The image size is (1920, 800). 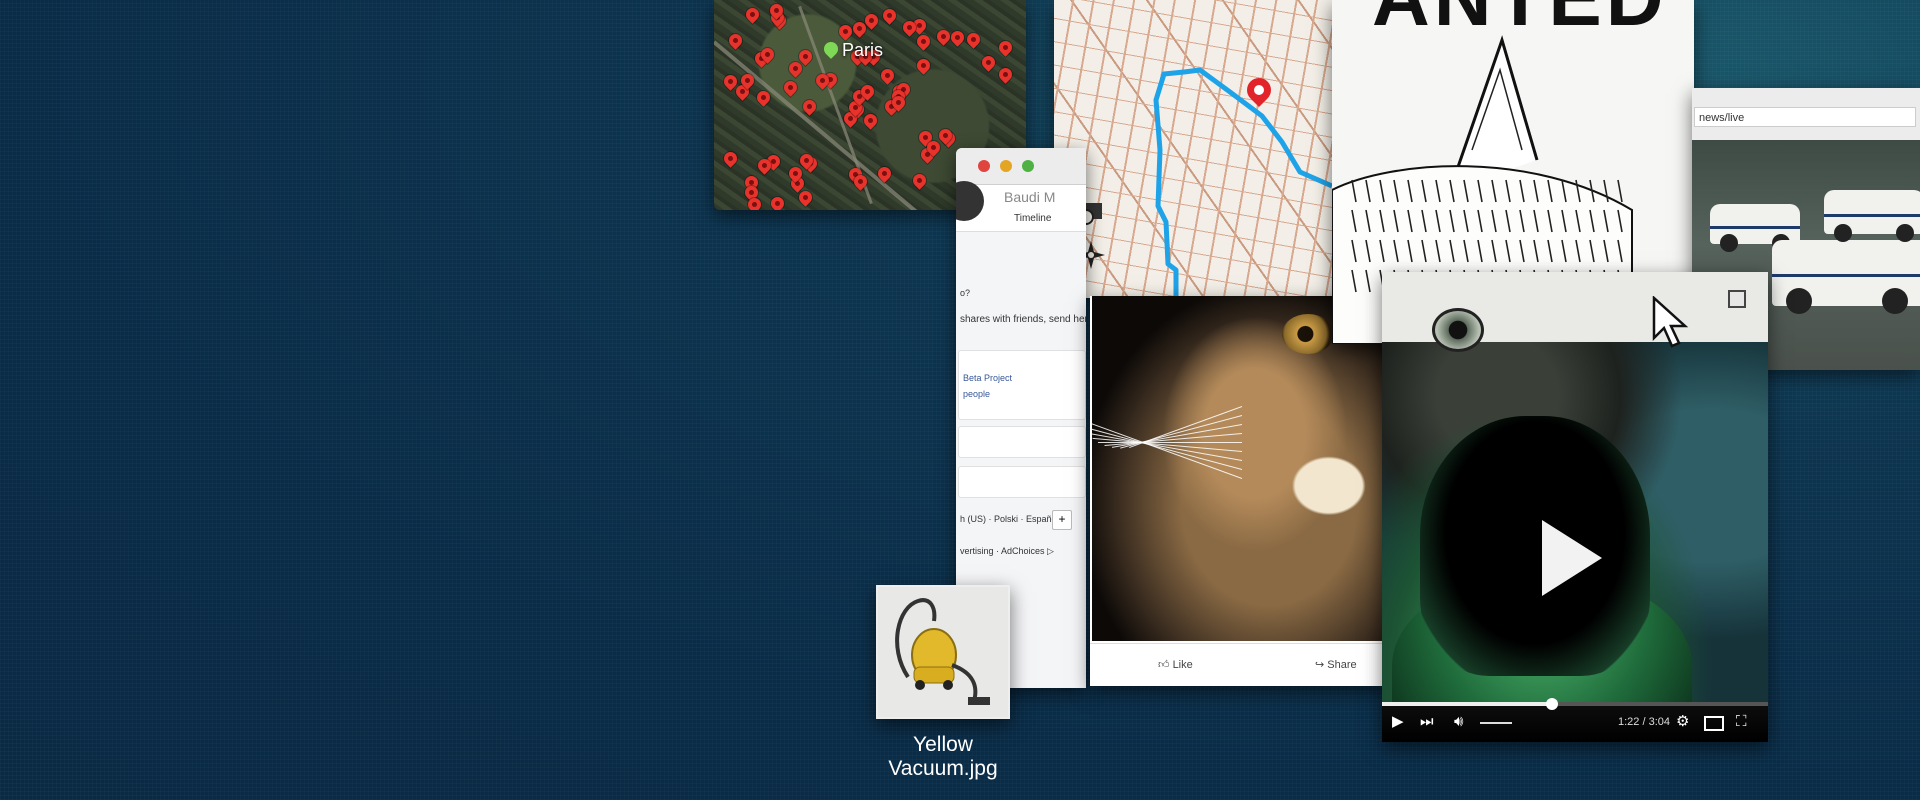 I want to click on vacuum-icon, so click(x=943, y=652).